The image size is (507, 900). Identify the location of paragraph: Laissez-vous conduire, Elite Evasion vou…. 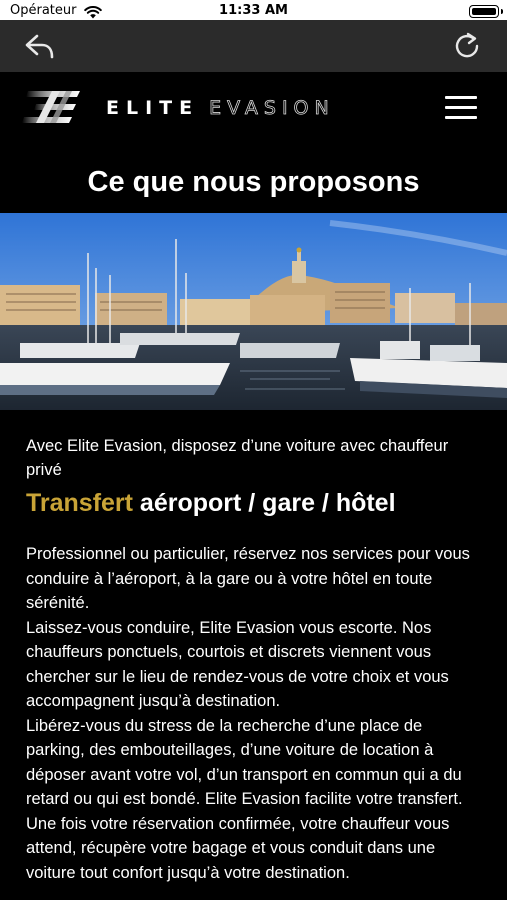
(237, 664).